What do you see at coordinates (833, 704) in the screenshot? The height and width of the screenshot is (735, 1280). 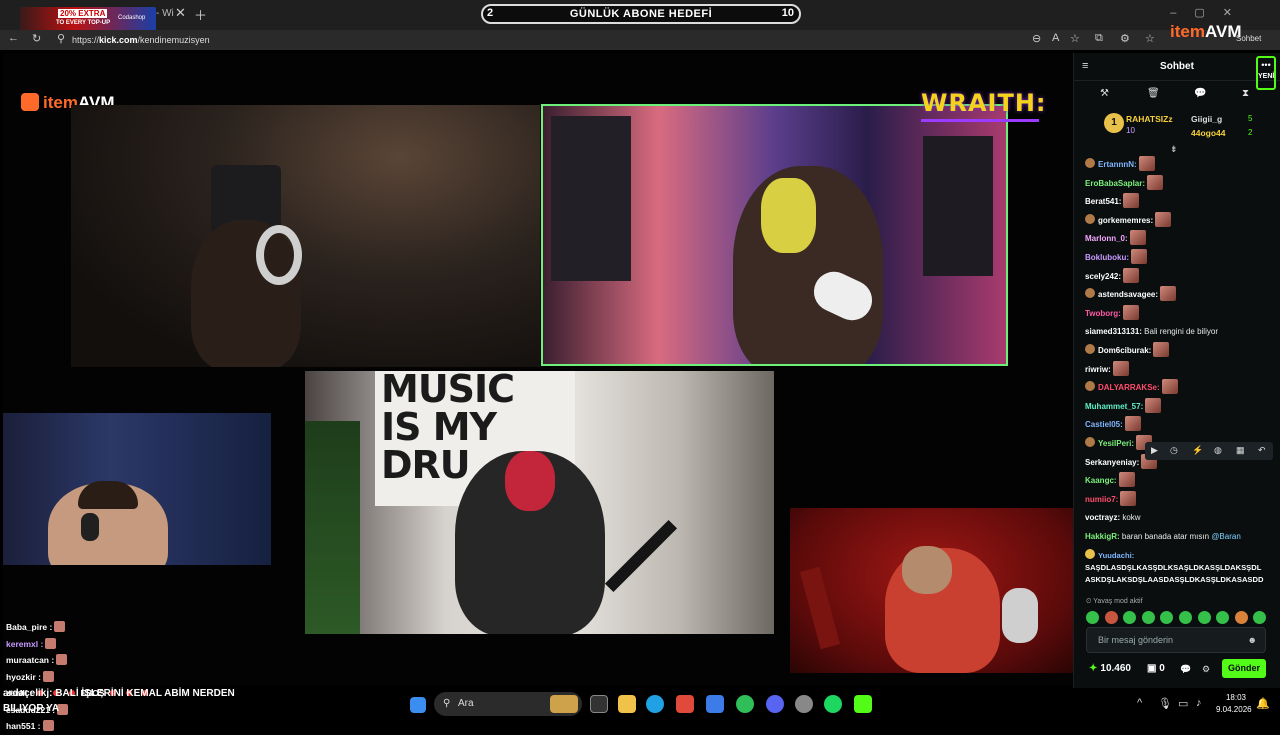 I see `spotify-icon` at bounding box center [833, 704].